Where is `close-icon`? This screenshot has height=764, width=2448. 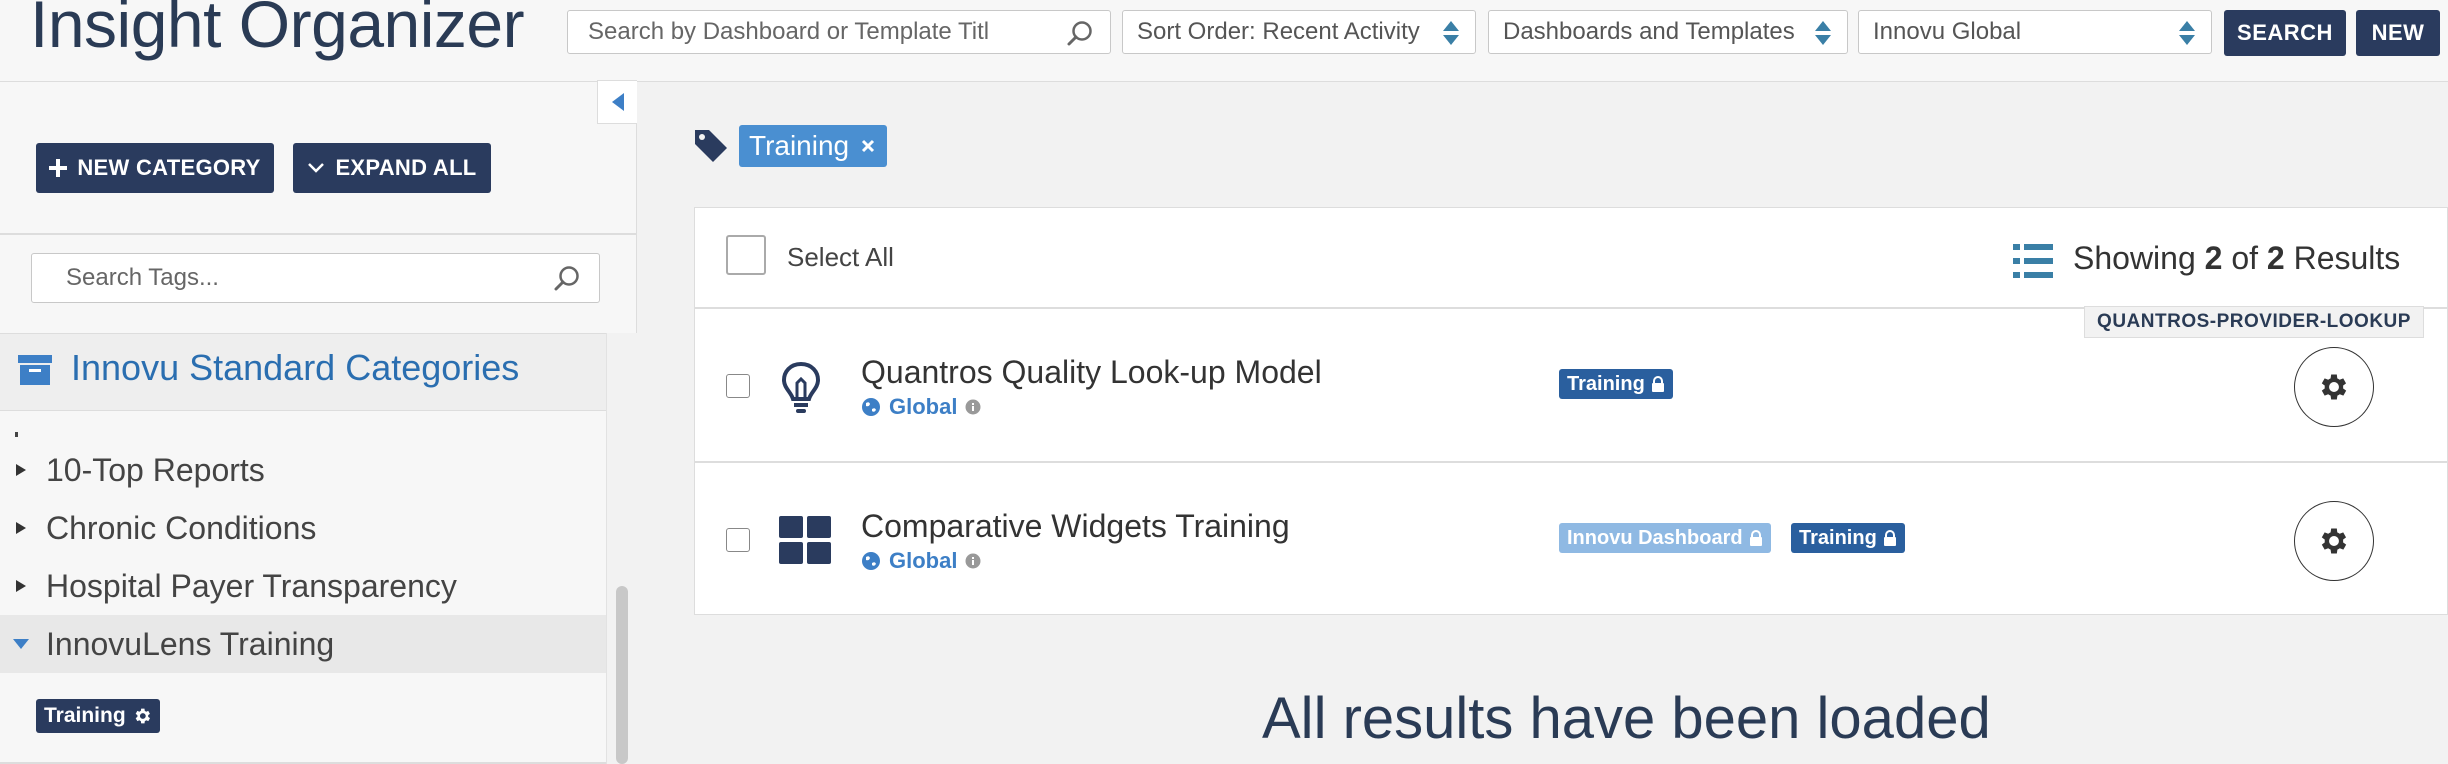 close-icon is located at coordinates (868, 146).